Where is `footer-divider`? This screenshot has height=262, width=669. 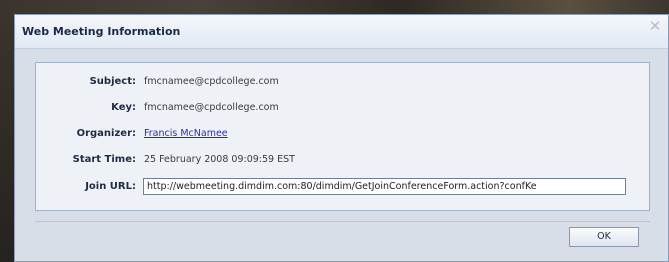
footer-divider is located at coordinates (342, 221).